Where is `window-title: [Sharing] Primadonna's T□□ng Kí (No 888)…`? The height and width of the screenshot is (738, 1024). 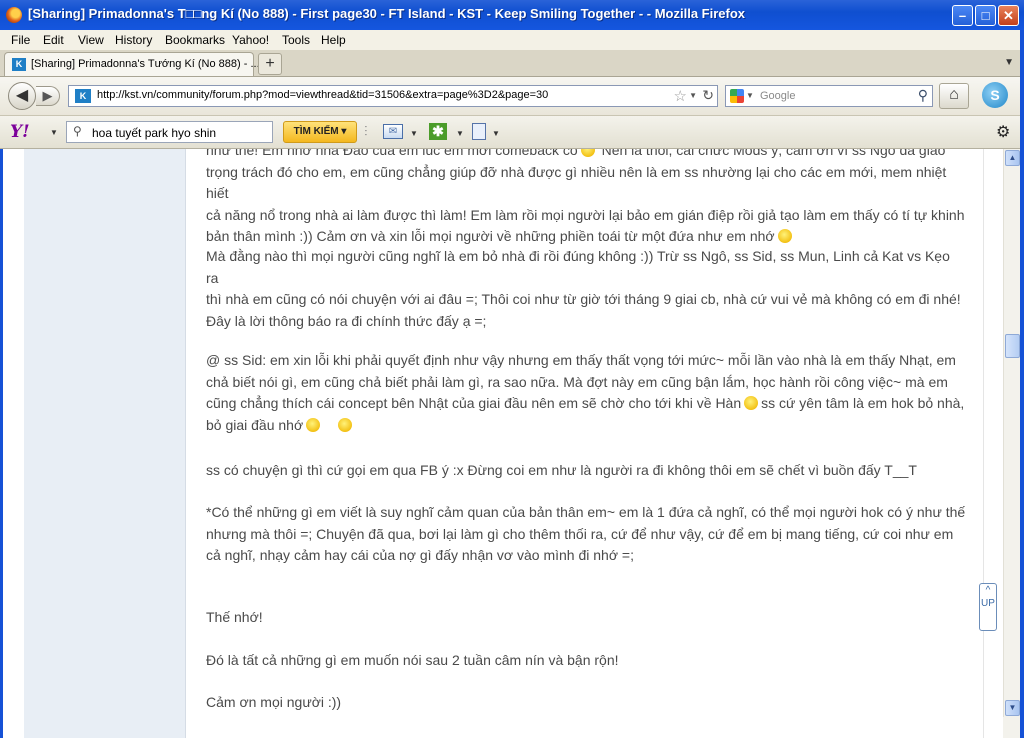
window-title: [Sharing] Primadonna's T□□ng Kí (No 888)… is located at coordinates (387, 13).